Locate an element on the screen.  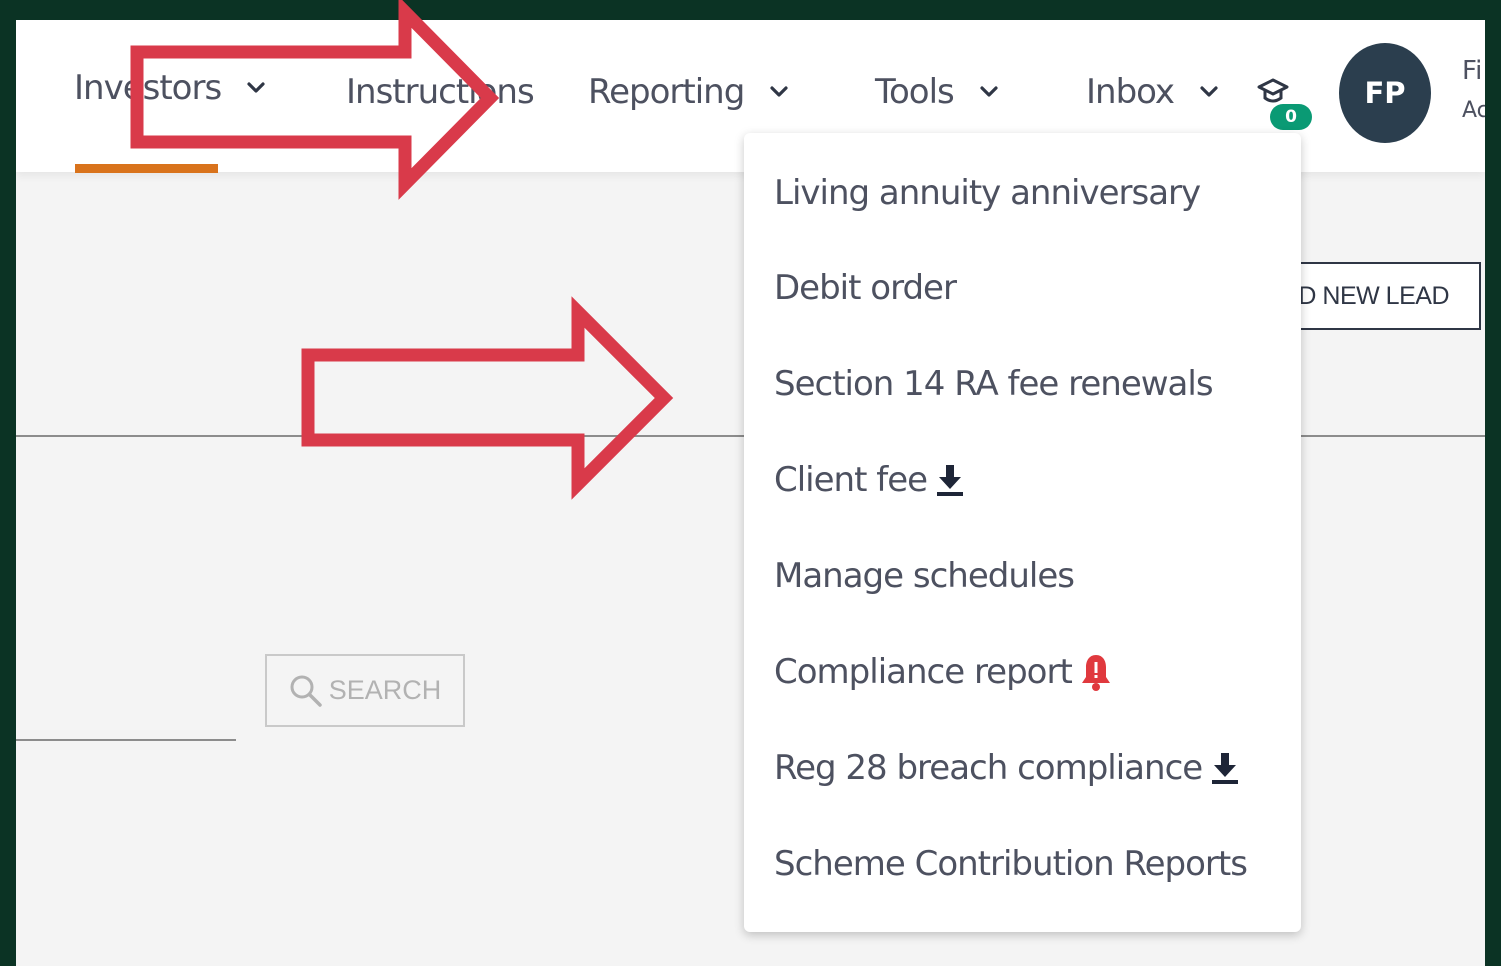
annotation-arrow-nav is located at coordinates (315, 100).